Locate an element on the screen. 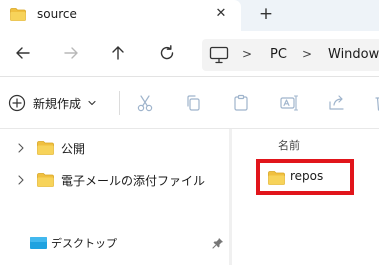 The image size is (379, 265). sidebar-item-label: 公開 is located at coordinates (73, 149).